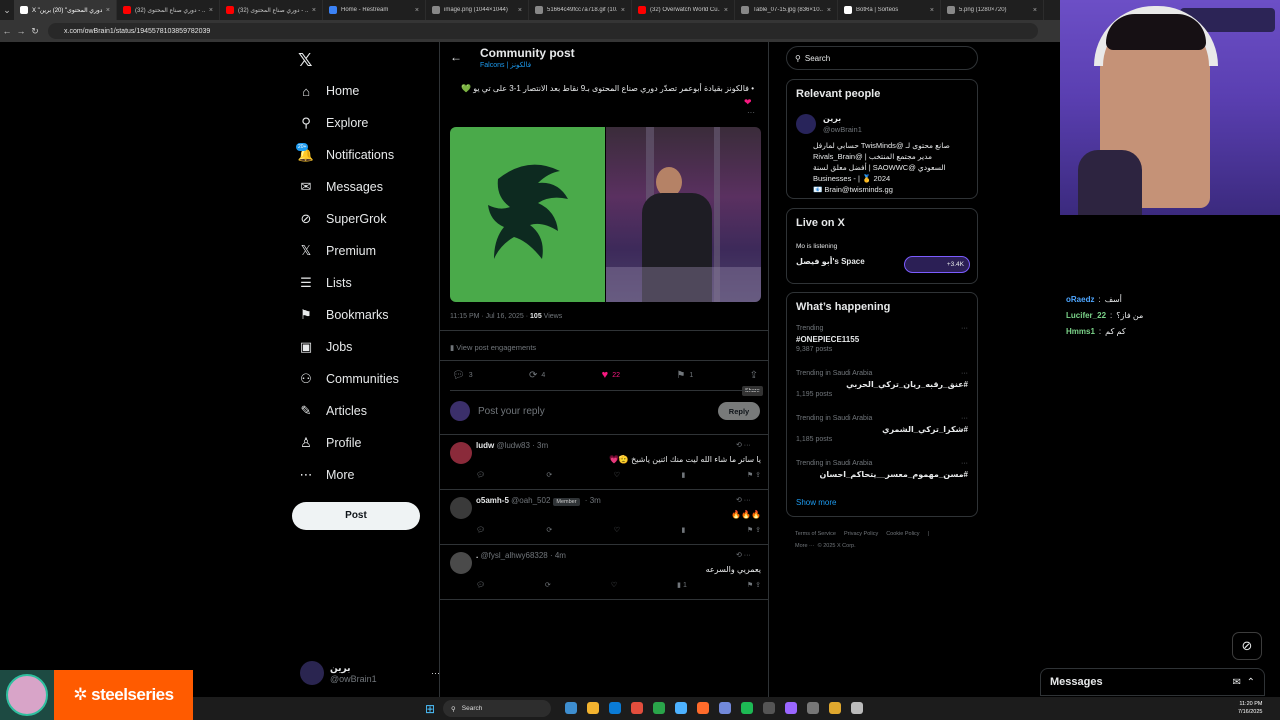 The width and height of the screenshot is (1280, 720). I want to click on grok-icon: ⊘, so click(1247, 646).